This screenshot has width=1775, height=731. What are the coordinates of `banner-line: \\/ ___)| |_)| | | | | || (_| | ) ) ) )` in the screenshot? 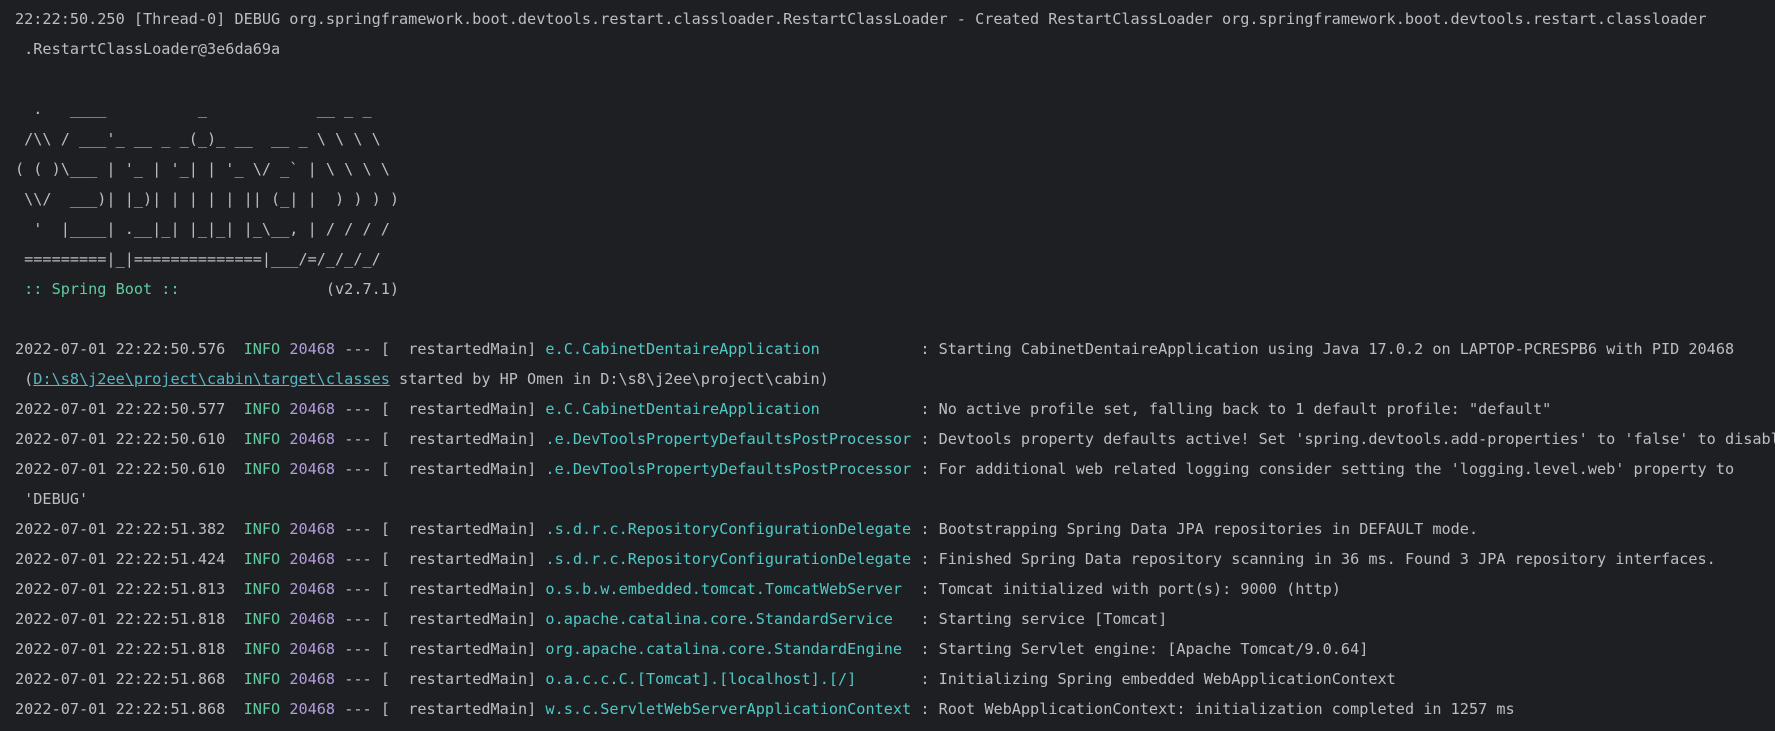 It's located at (207, 199).